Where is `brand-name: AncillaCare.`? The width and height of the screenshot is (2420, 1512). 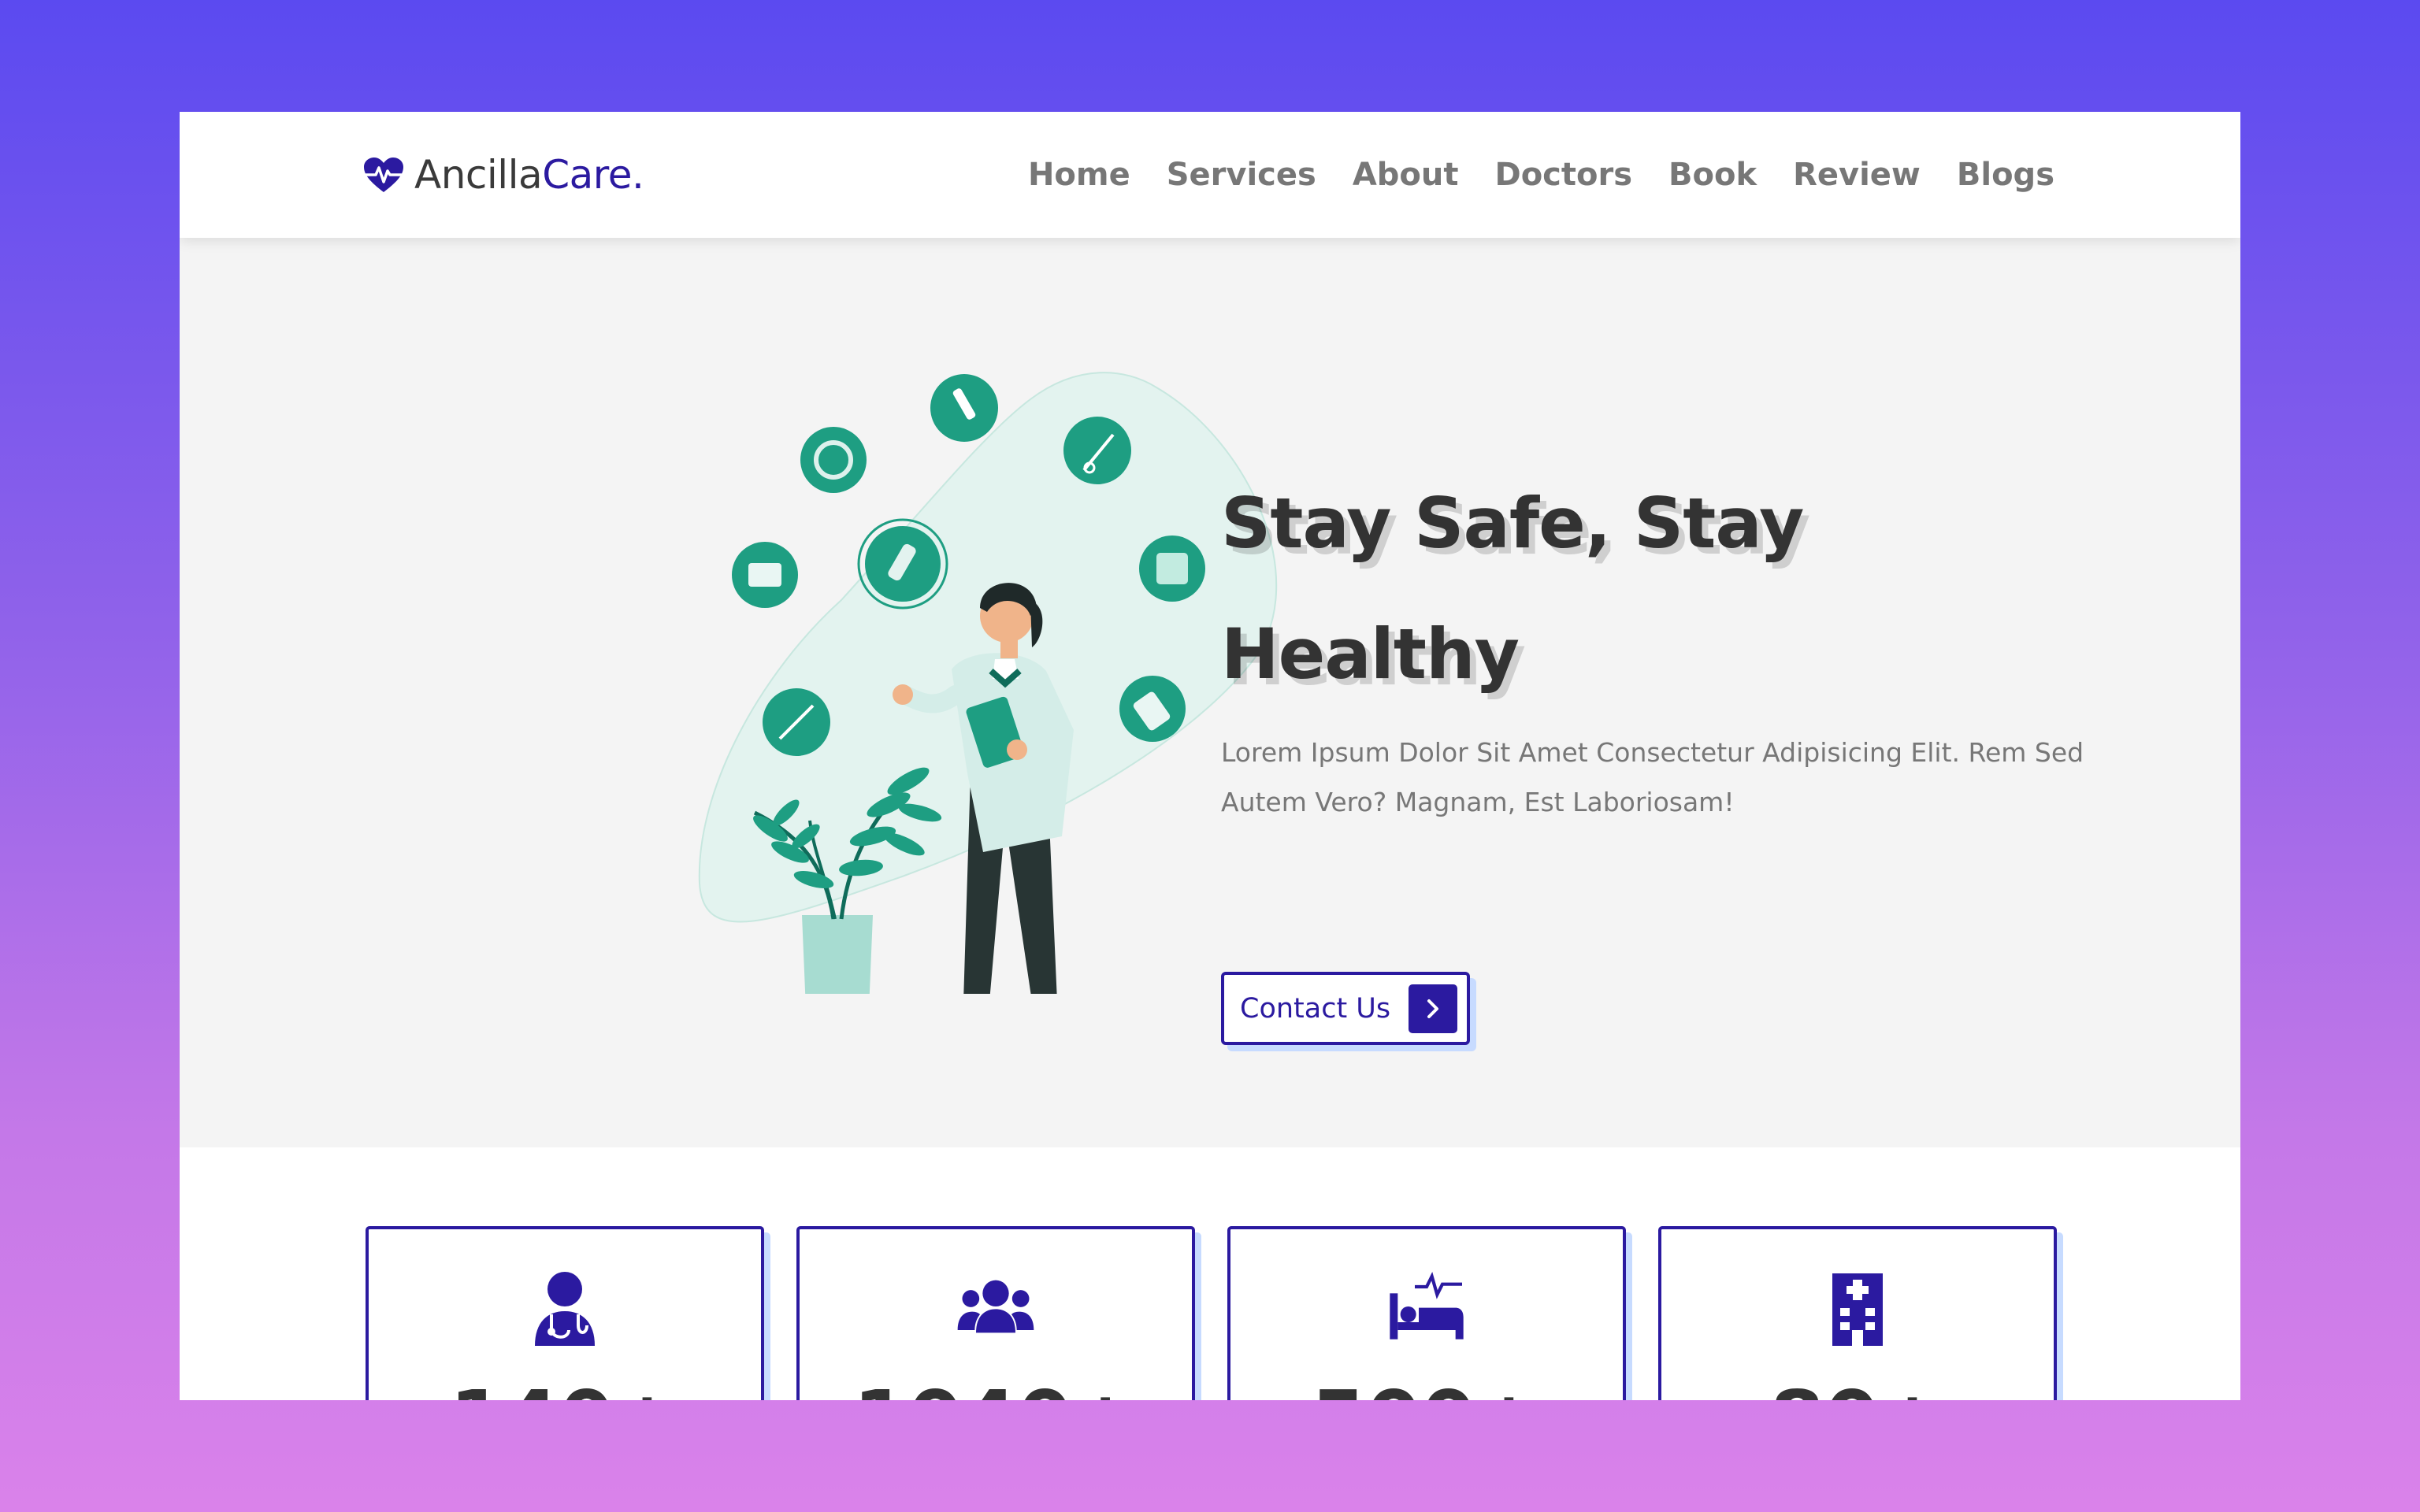
brand-name: AncillaCare. is located at coordinates (529, 175).